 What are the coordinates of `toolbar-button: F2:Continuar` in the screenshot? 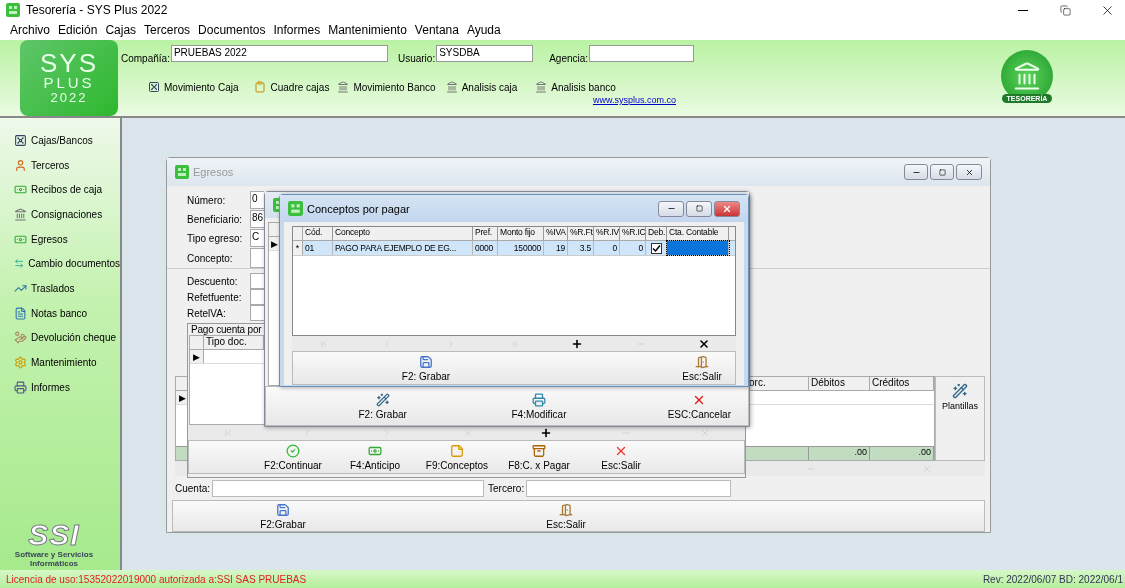 It's located at (293, 457).